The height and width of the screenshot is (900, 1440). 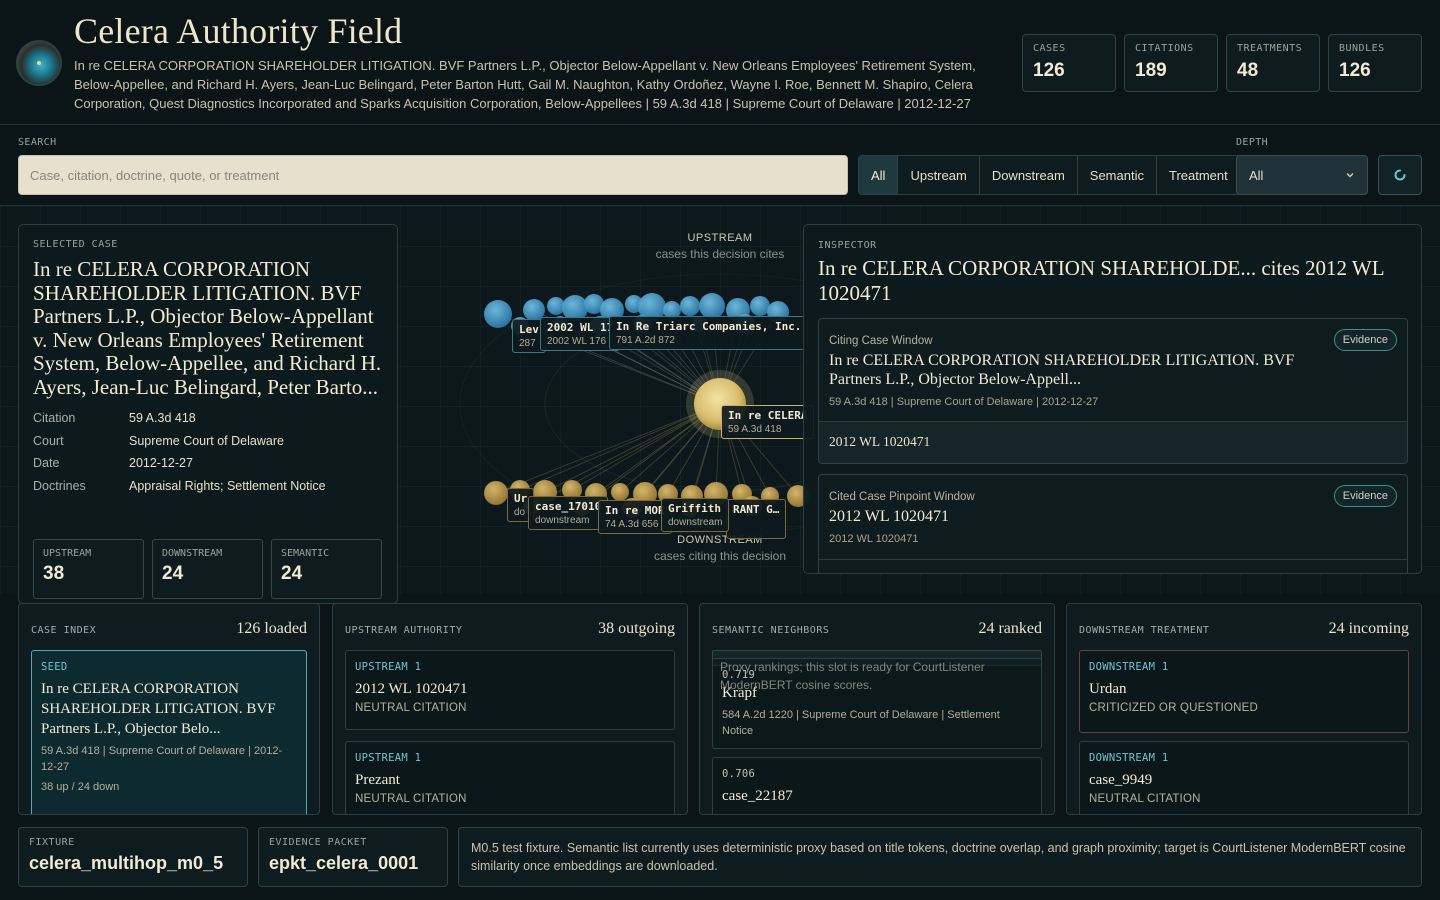 I want to click on column-count: 24 incoming, so click(x=1368, y=628).